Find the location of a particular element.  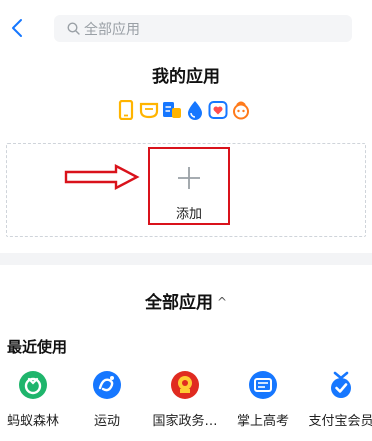

app-label: 掌上高考 is located at coordinates (262, 421).